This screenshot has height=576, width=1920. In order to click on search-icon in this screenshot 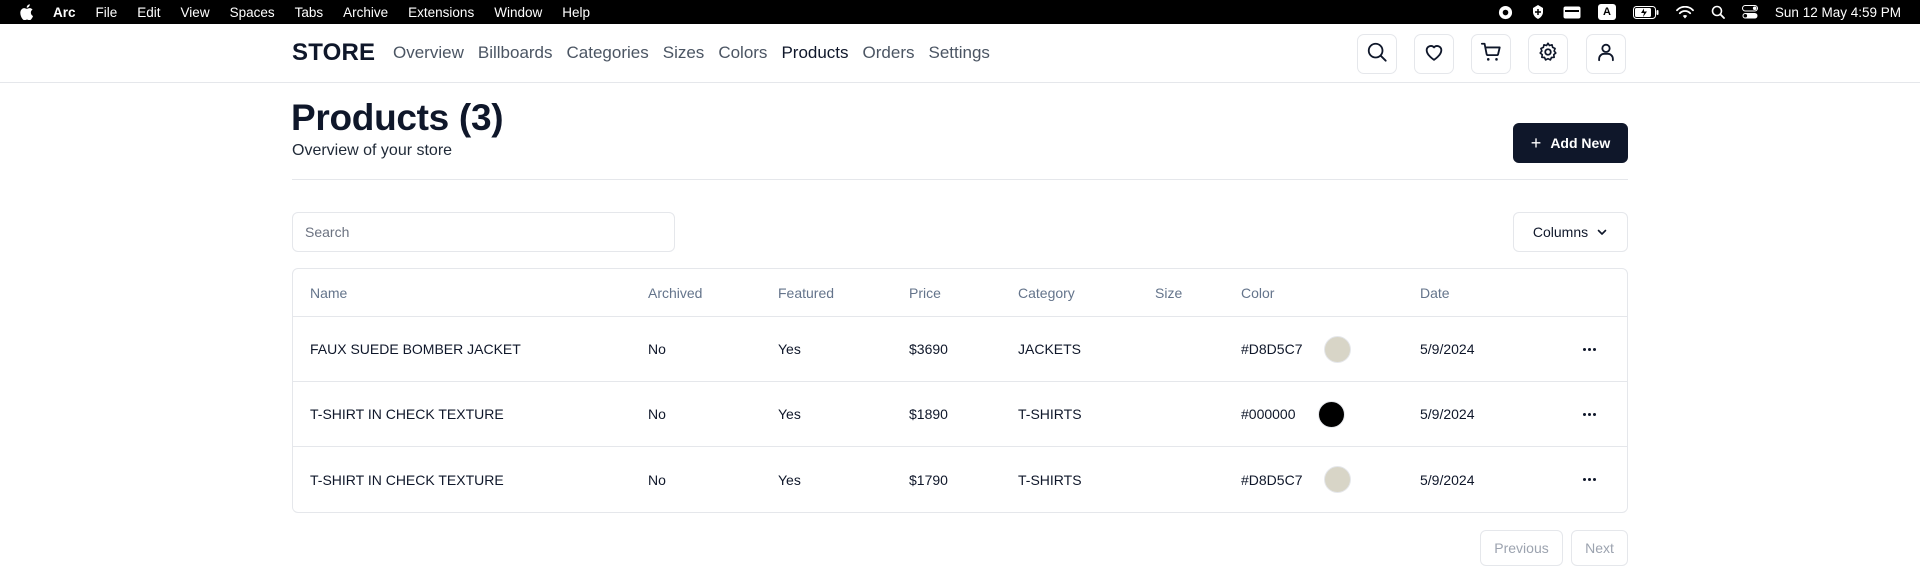, I will do `click(1377, 54)`.